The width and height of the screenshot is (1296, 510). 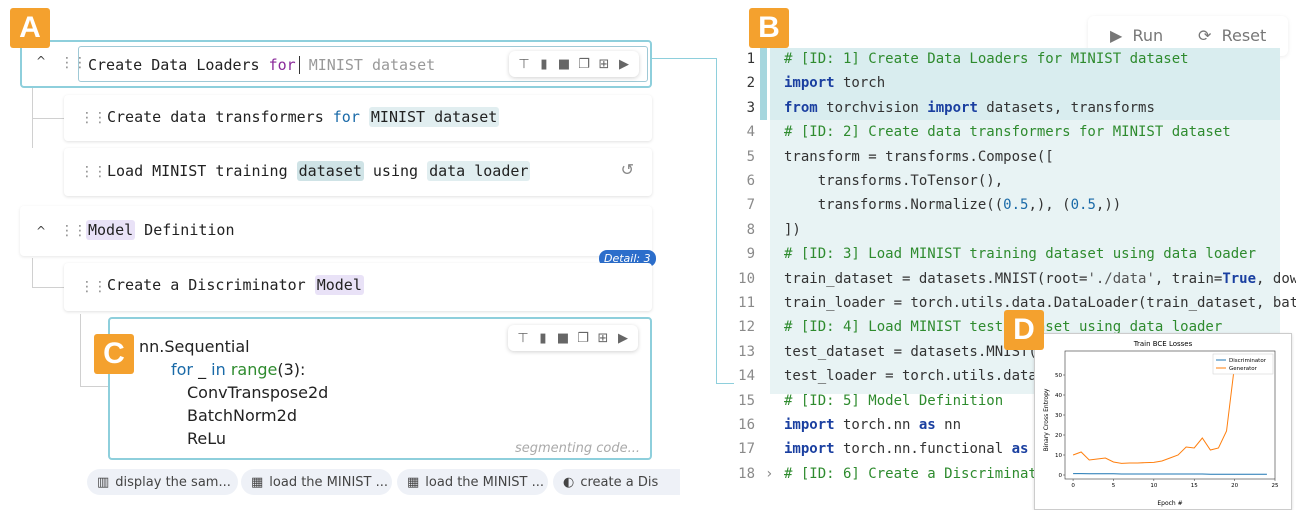 What do you see at coordinates (1061, 476) in the screenshot?
I see `y-tick-label: 0` at bounding box center [1061, 476].